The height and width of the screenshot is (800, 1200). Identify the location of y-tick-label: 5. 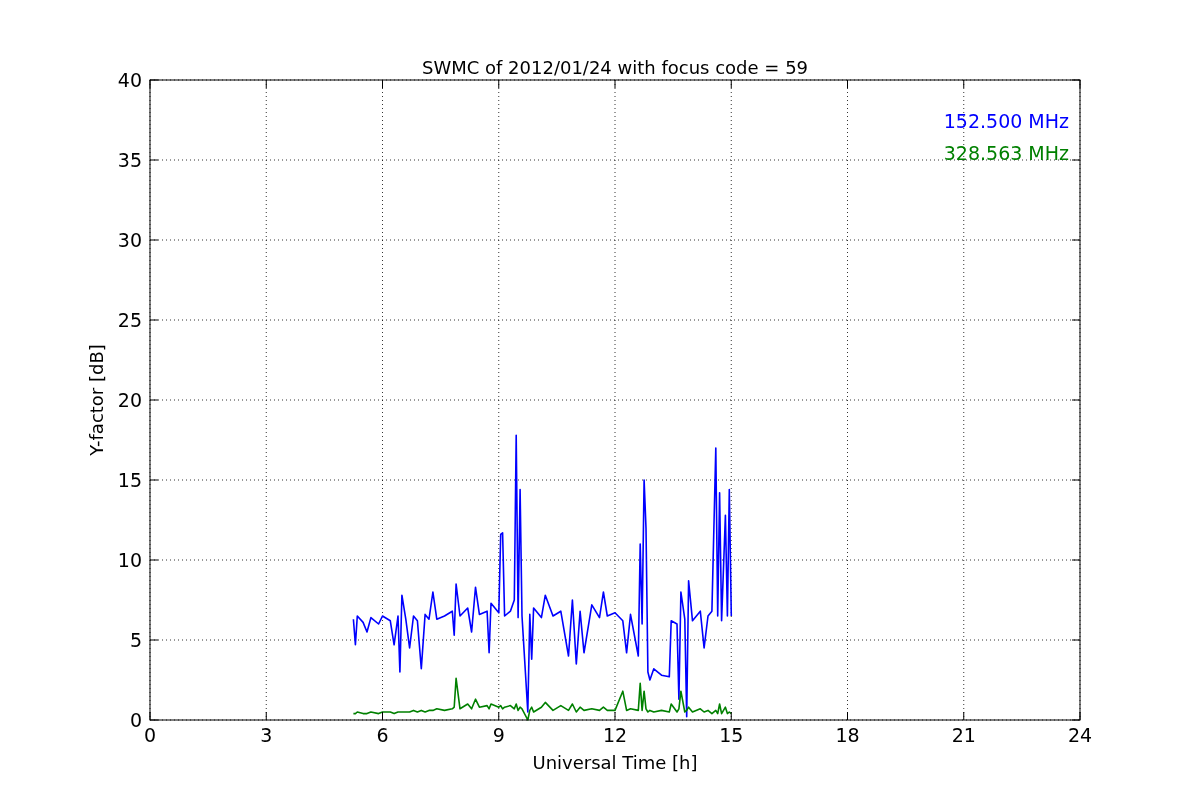
(135, 640).